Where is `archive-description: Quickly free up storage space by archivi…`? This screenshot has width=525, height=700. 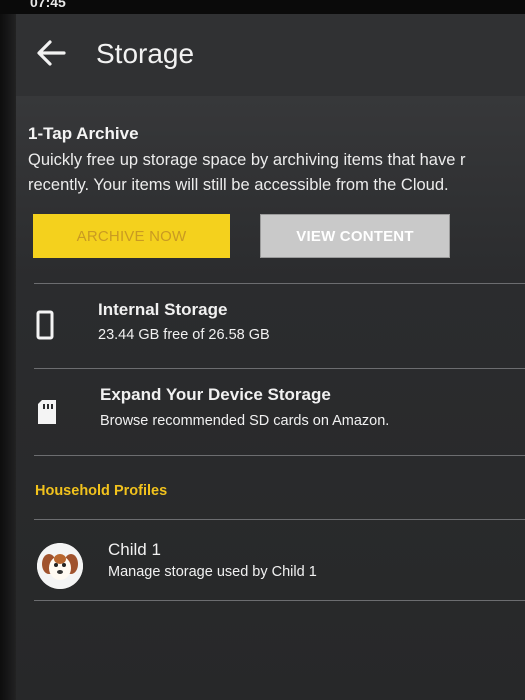
archive-description: Quickly free up storage space by archivi… is located at coordinates (276, 173).